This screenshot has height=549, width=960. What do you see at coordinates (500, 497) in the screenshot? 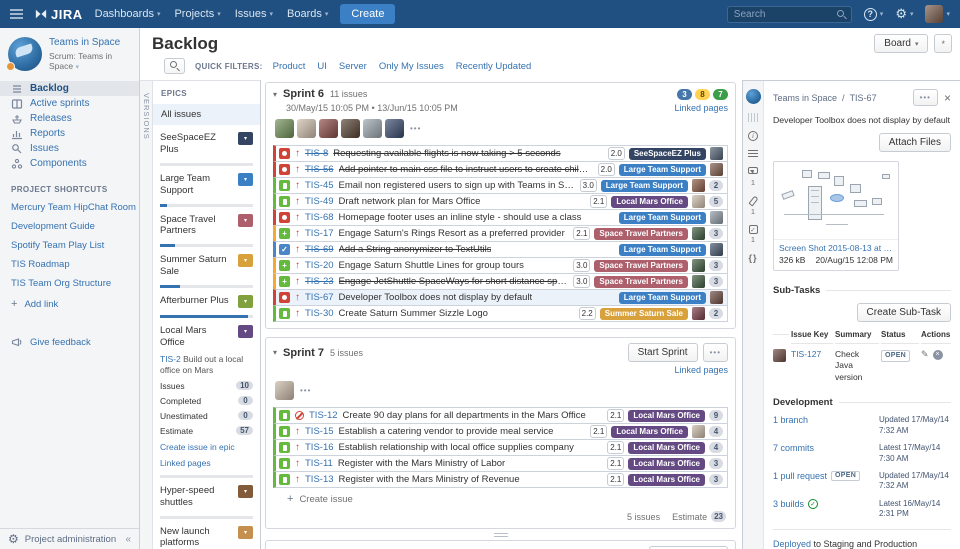
I see `create-issue-button: + Create issue` at bounding box center [500, 497].